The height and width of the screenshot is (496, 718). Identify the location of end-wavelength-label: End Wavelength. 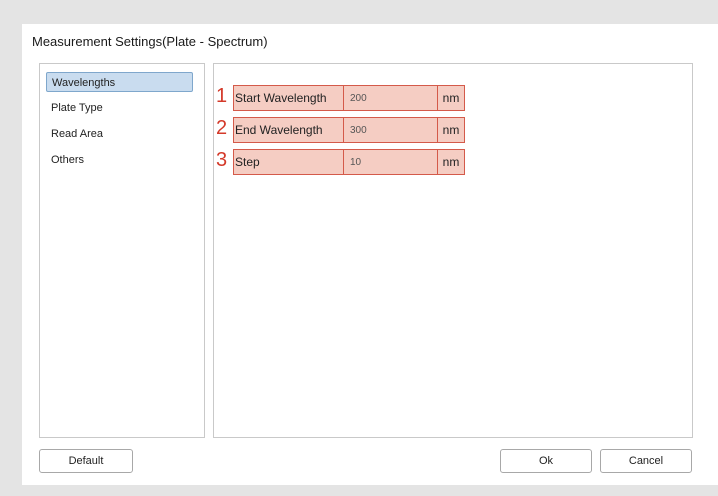
(289, 130).